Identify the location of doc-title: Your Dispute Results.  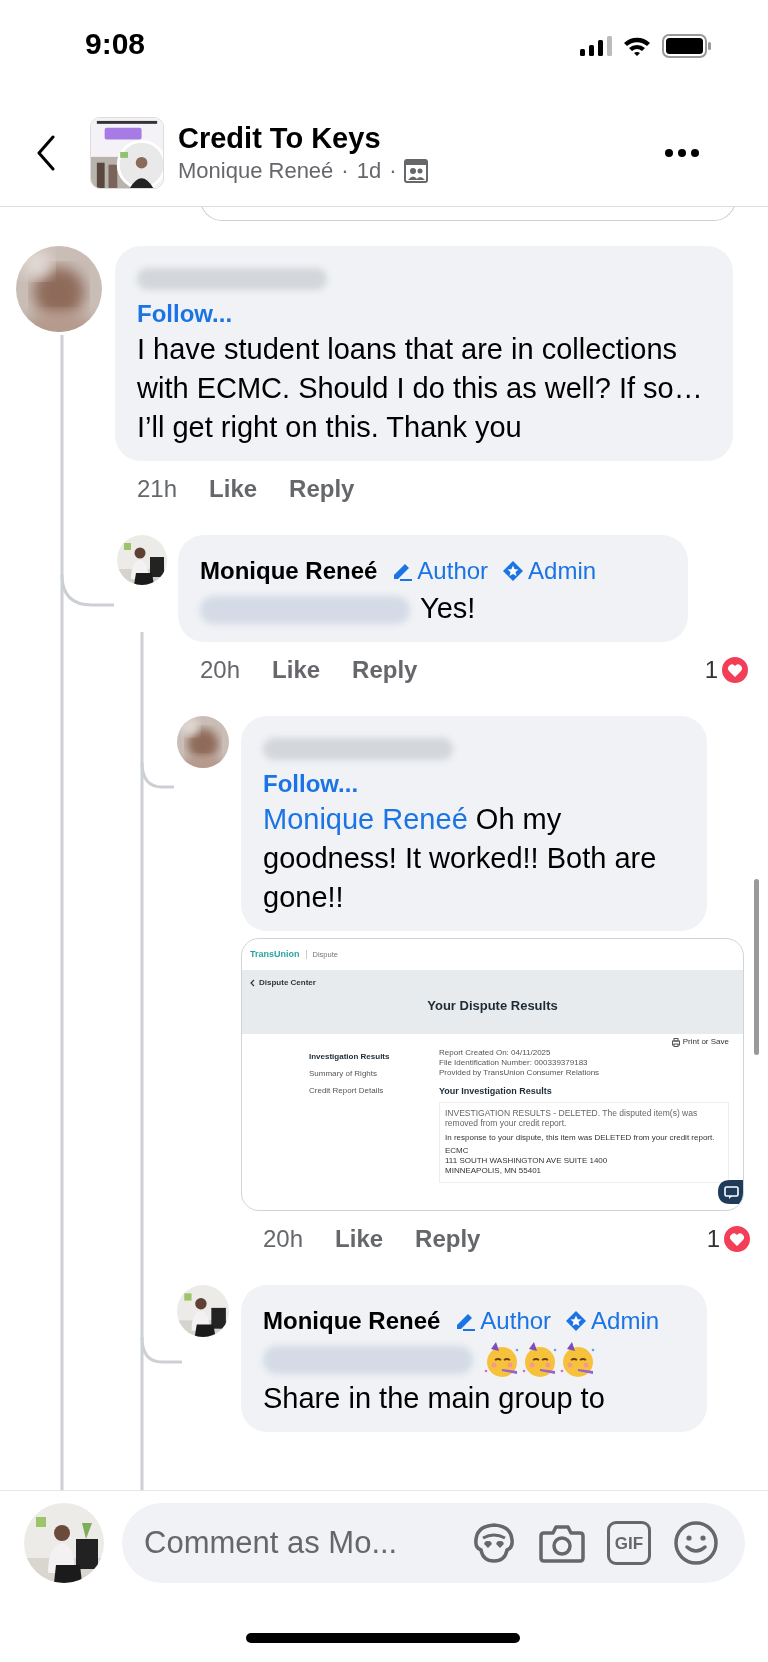
(492, 1006).